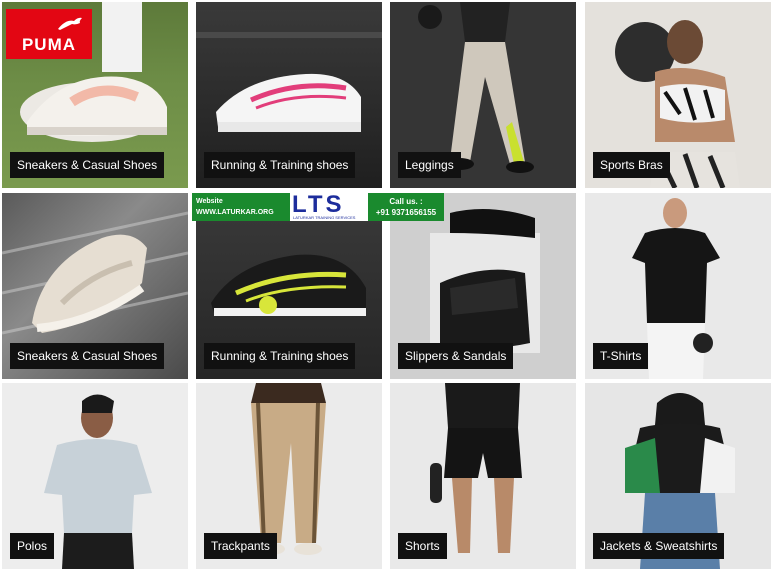  What do you see at coordinates (678, 95) in the screenshot?
I see `tile-sports-bras: Sports Bras` at bounding box center [678, 95].